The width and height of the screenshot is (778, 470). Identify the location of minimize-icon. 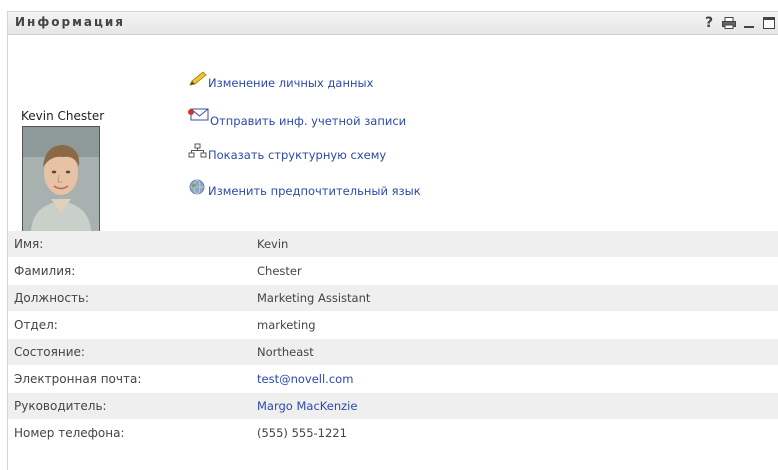
(749, 23).